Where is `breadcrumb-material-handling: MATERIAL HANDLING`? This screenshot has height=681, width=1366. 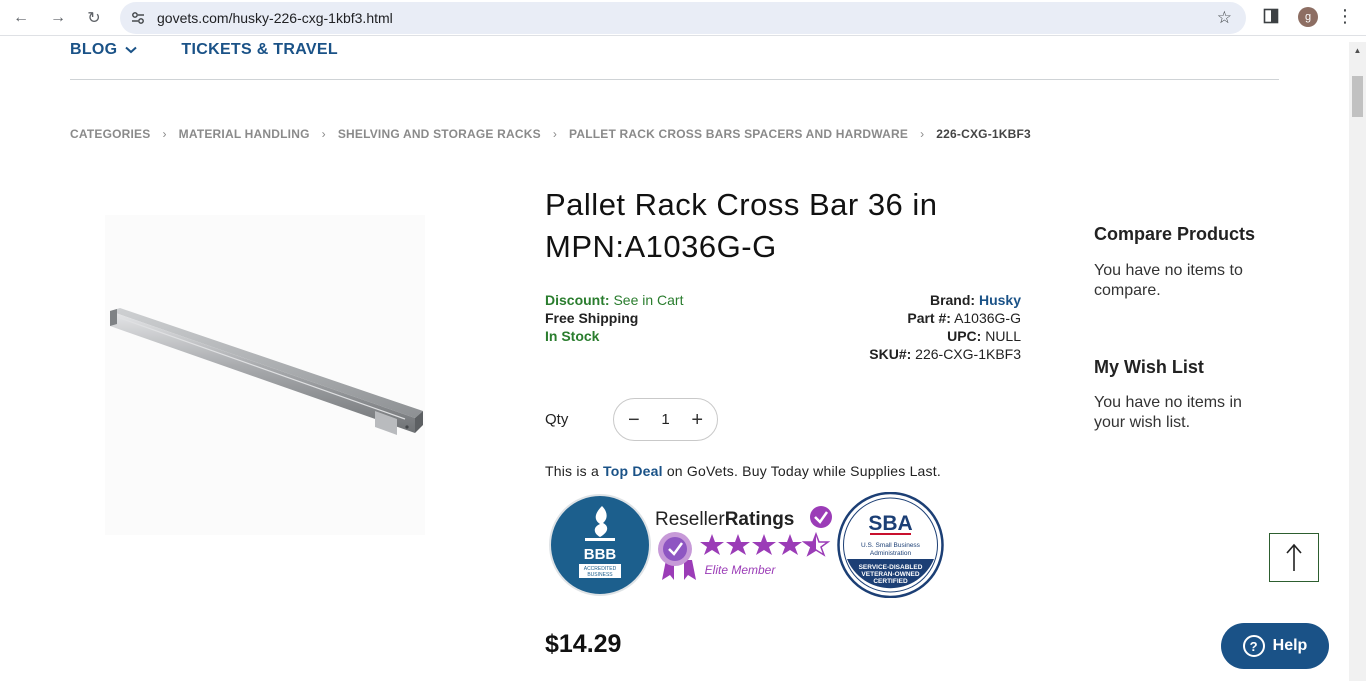
breadcrumb-material-handling: MATERIAL HANDLING is located at coordinates (244, 134).